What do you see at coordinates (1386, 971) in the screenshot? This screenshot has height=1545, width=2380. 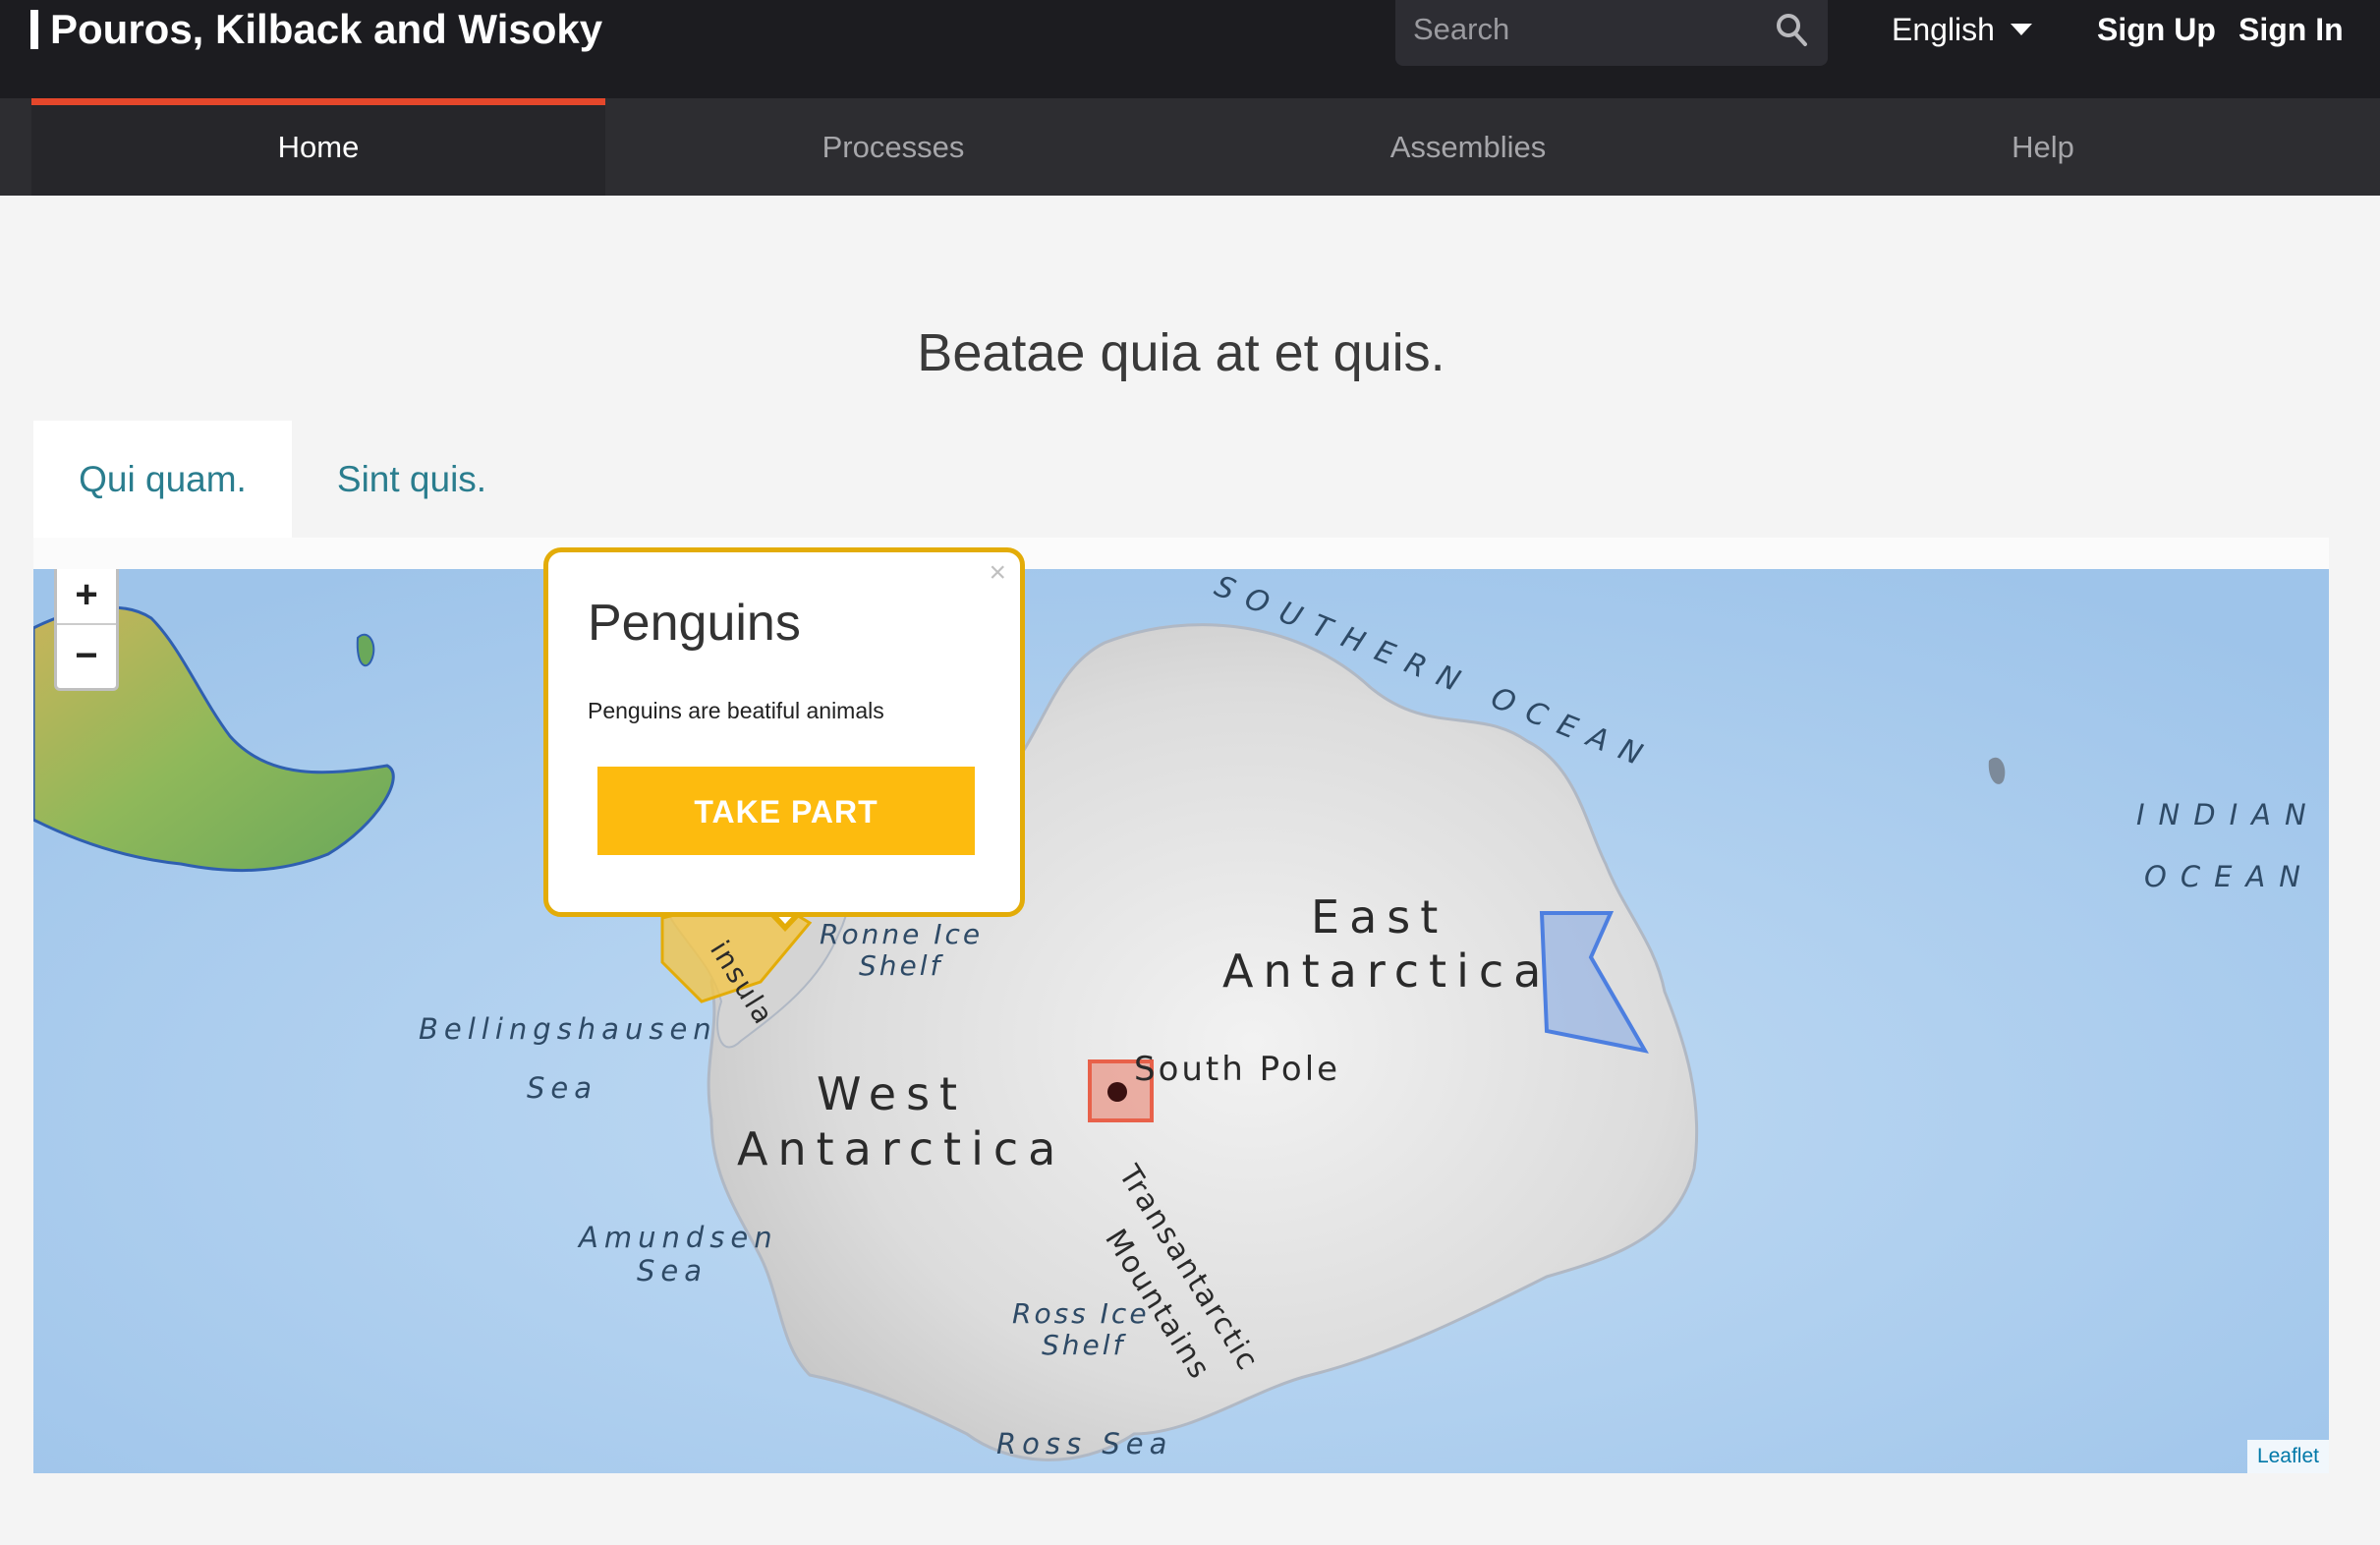 I see `label-east-antarctica: Antarctica` at bounding box center [1386, 971].